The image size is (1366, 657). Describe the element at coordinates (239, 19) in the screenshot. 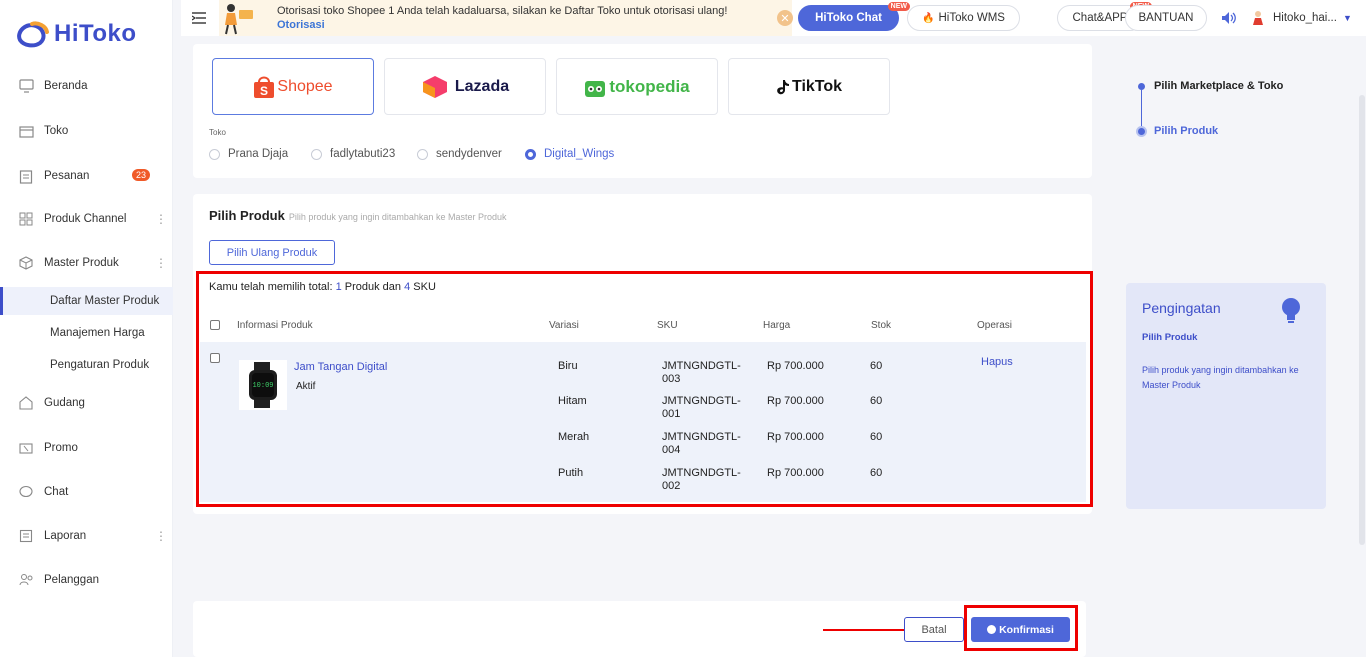

I see `notice-illustration-icon` at that location.